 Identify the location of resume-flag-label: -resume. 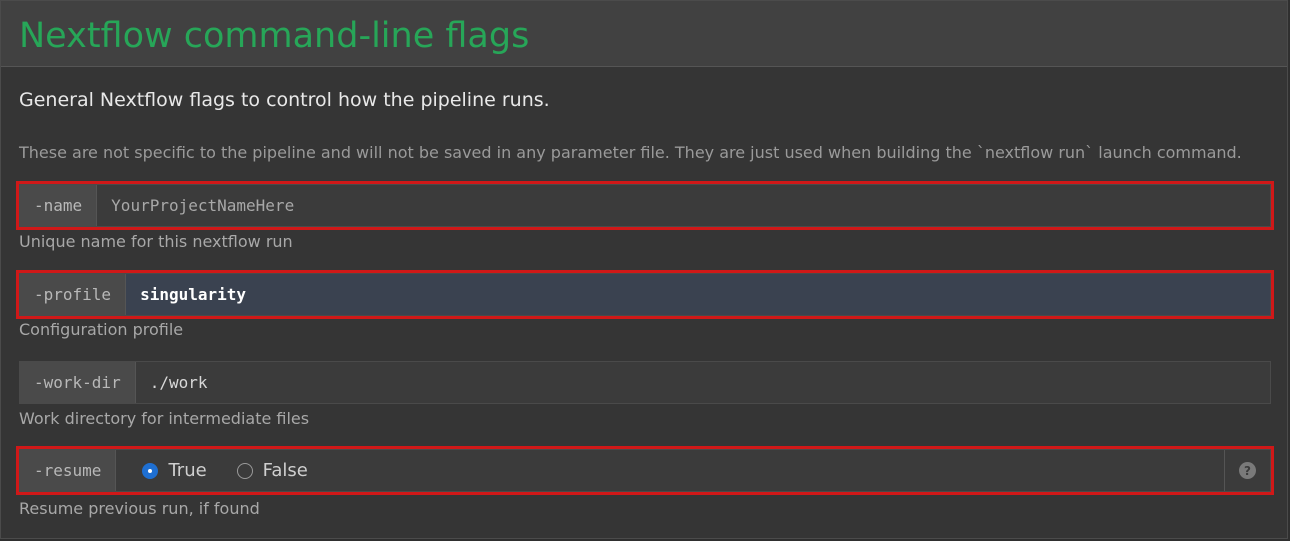
(68, 470).